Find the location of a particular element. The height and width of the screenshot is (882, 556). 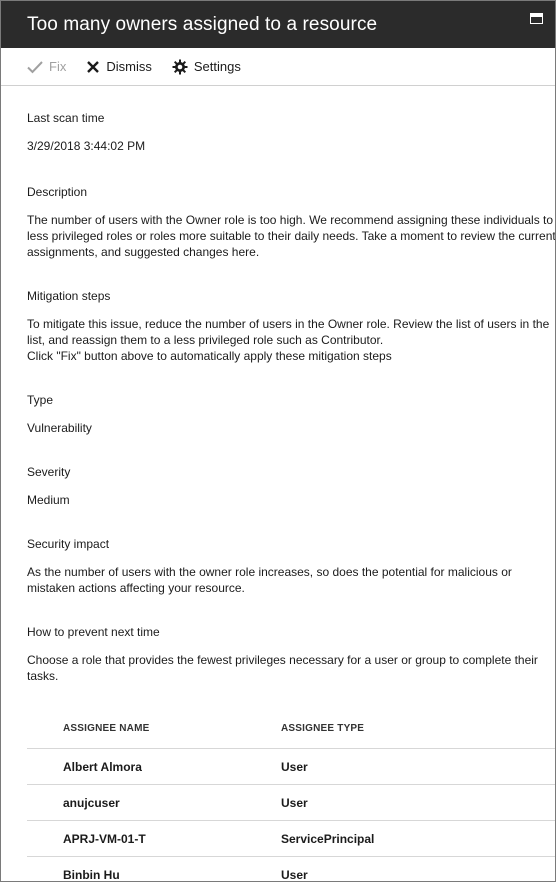

column-header-assignee-name: ASSIGNEE NAME is located at coordinates (154, 729).